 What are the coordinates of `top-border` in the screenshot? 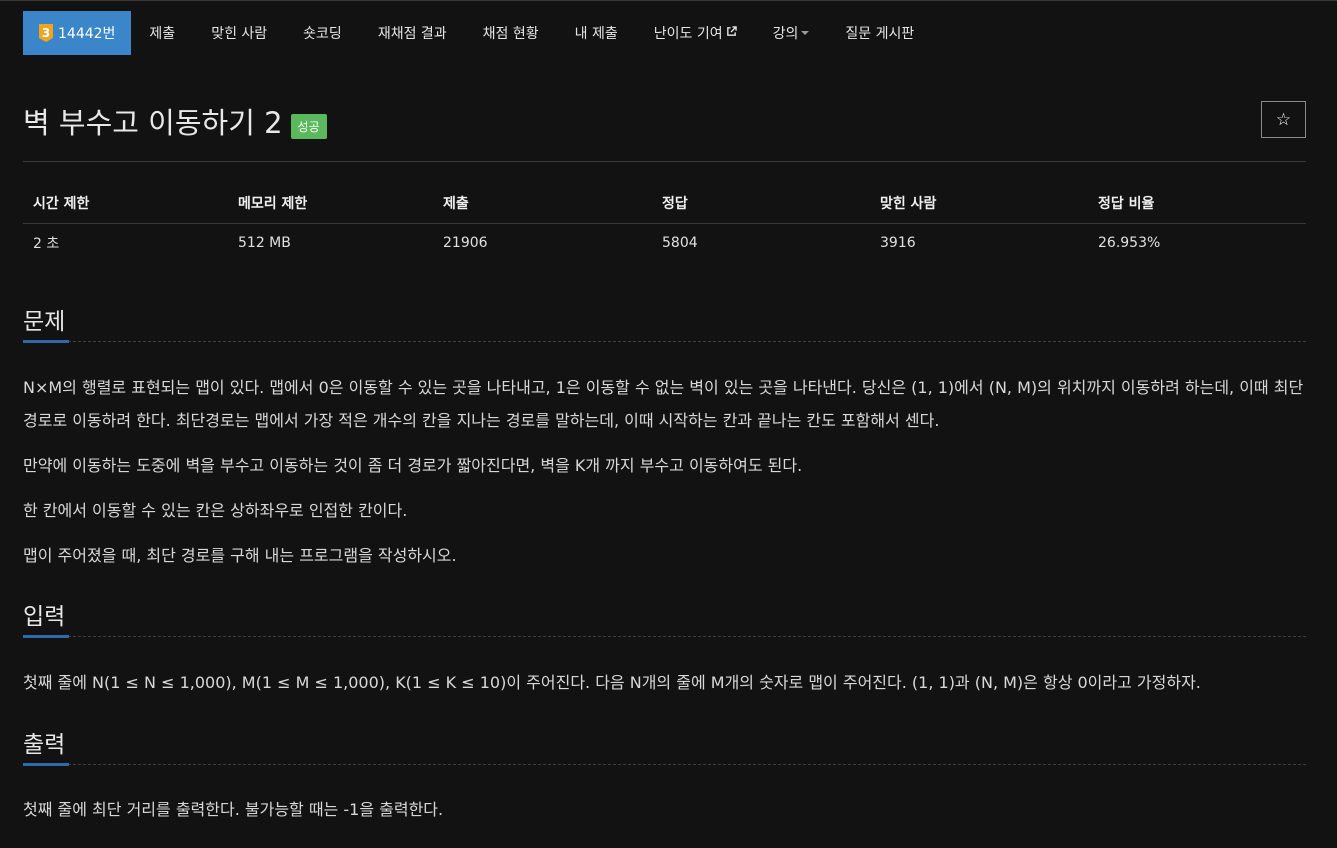 It's located at (668, 0).